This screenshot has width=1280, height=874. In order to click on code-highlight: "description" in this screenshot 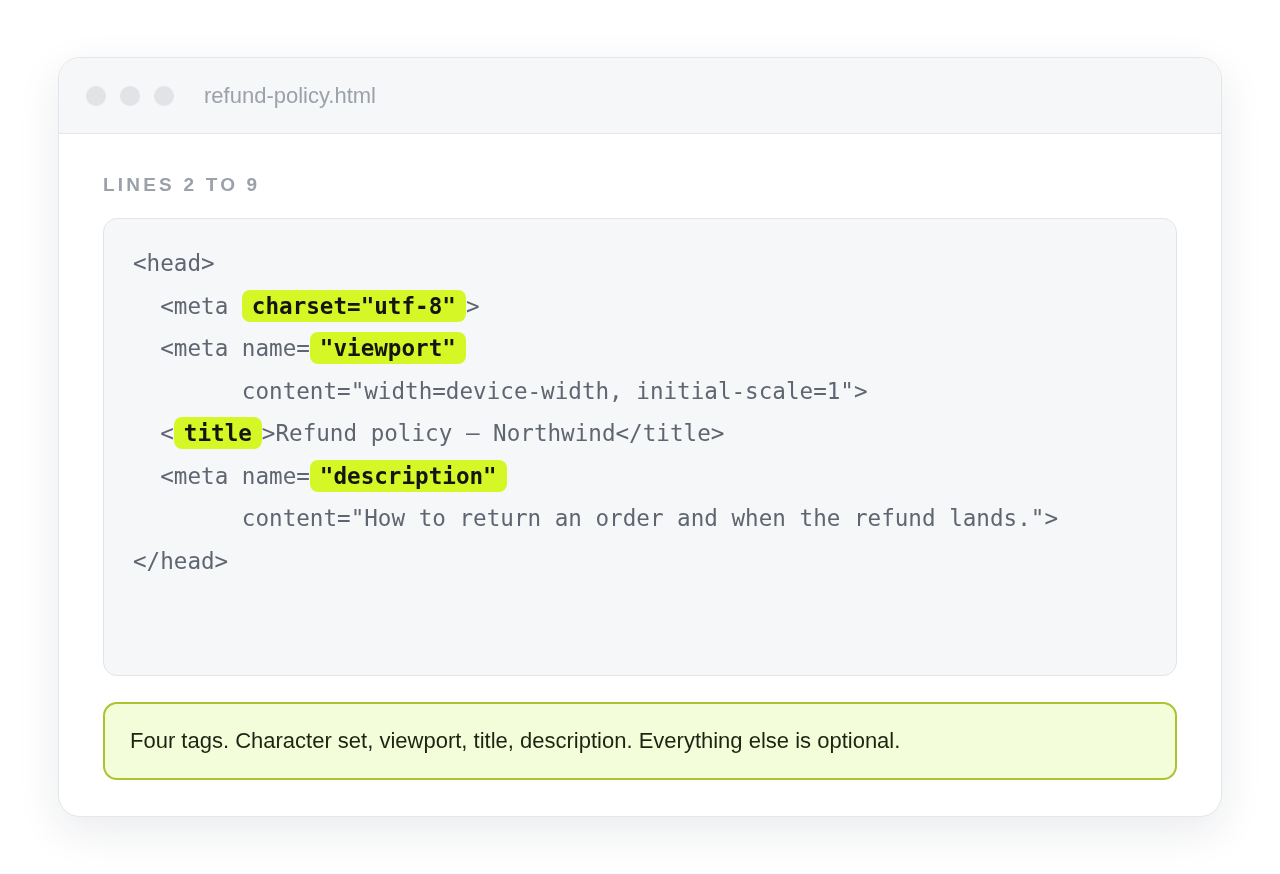, I will do `click(408, 475)`.